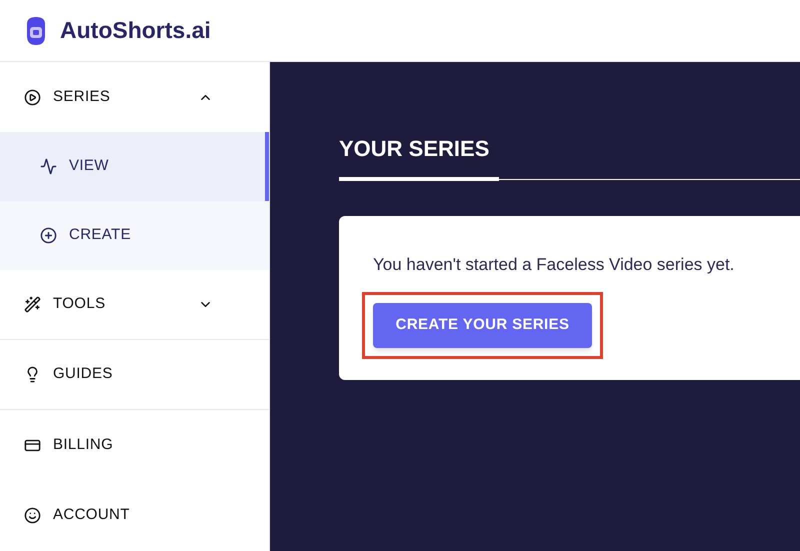 This screenshot has width=800, height=551. What do you see at coordinates (32, 515) in the screenshot?
I see `face-icon` at bounding box center [32, 515].